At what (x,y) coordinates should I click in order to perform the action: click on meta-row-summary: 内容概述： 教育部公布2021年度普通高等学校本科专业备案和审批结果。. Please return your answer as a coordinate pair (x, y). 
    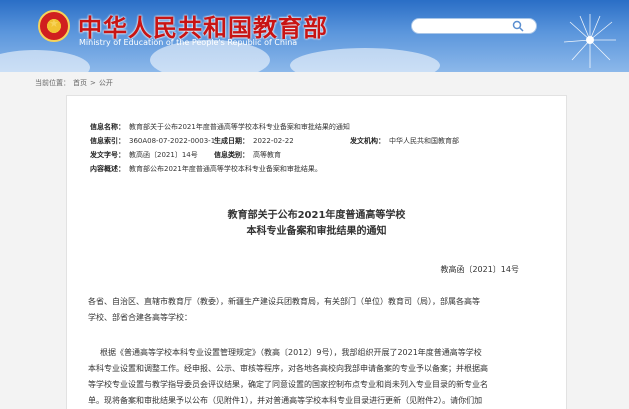
    Looking at the image, I should click on (206, 169).